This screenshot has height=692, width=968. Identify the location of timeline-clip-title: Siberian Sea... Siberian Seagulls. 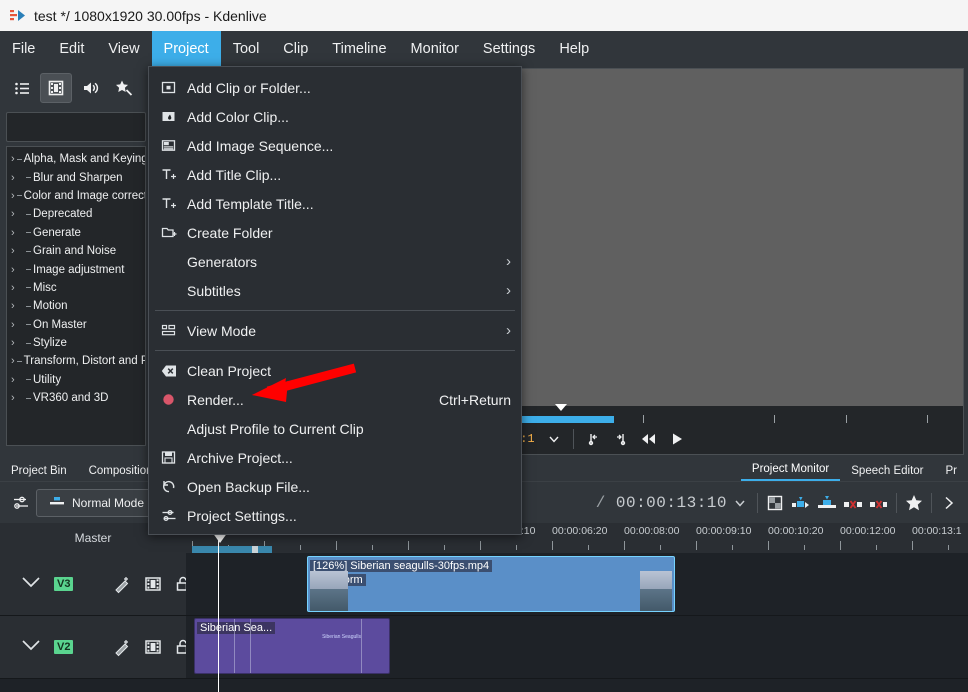
(292, 646).